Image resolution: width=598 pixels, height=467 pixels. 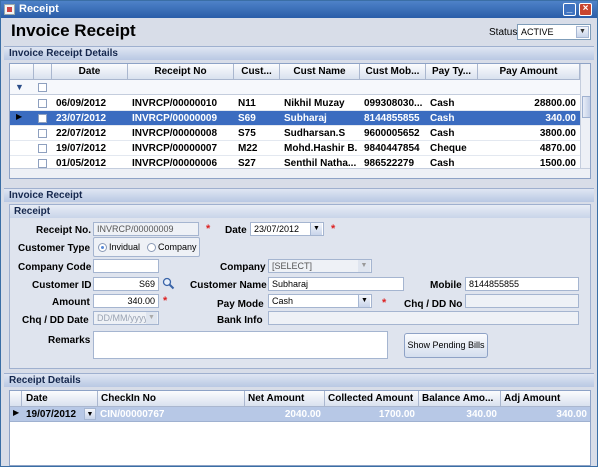 What do you see at coordinates (175, 148) in the screenshot?
I see `cell-receipt-no: INVRCP/00000007` at bounding box center [175, 148].